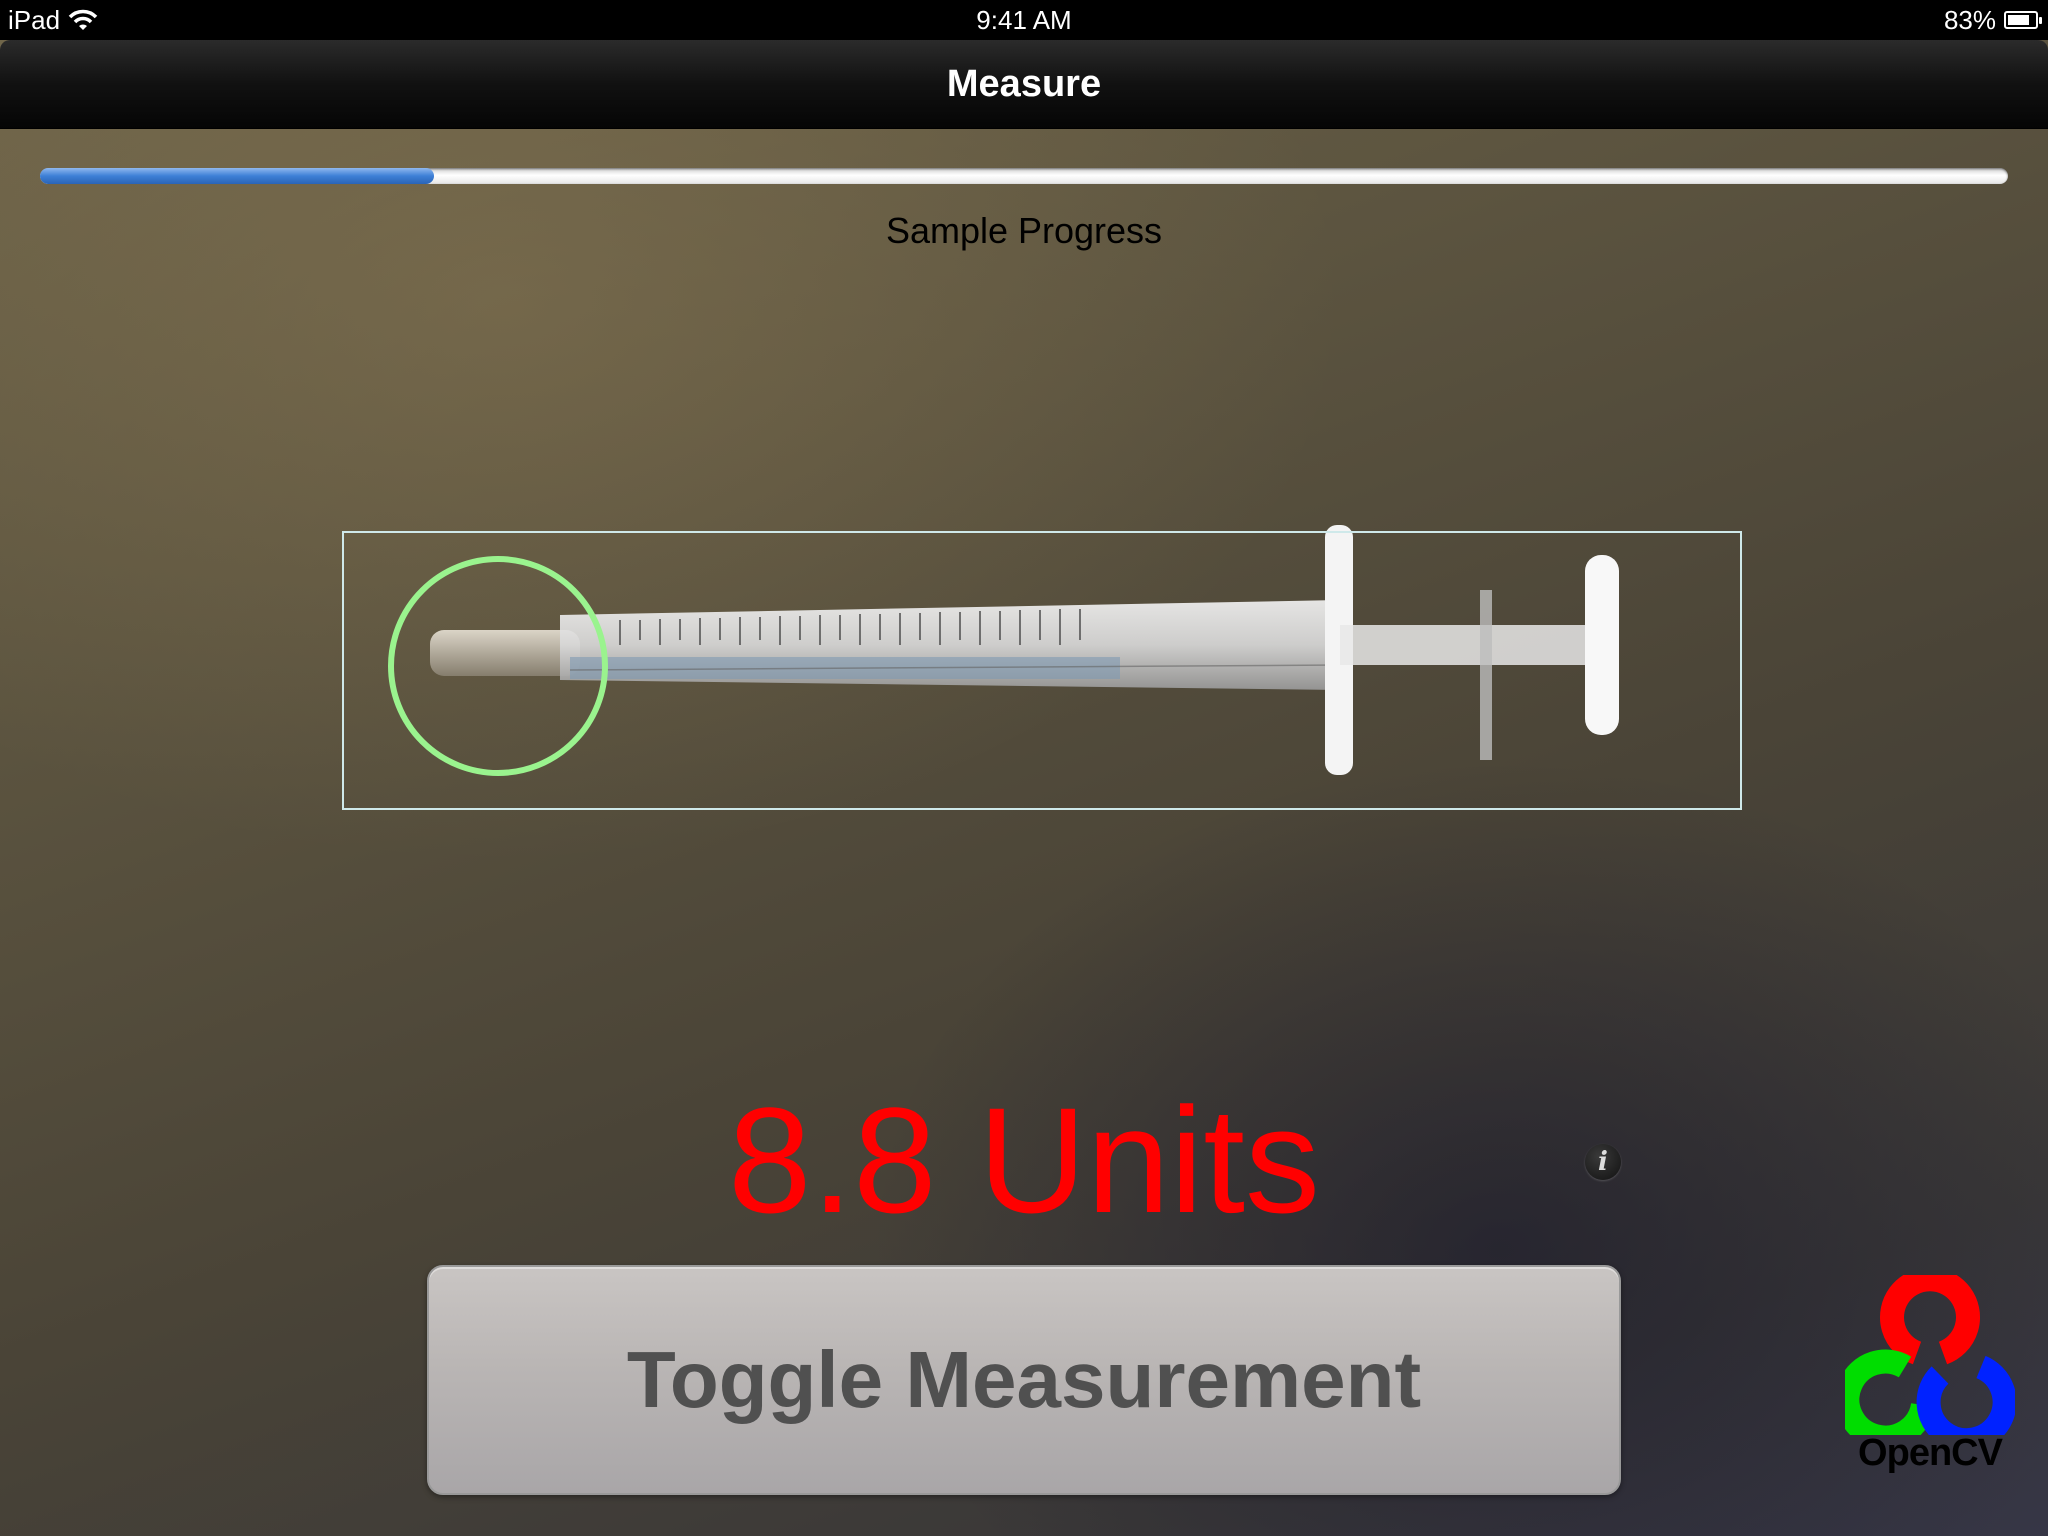 Image resolution: width=2048 pixels, height=1536 pixels. I want to click on sample-progress-fill, so click(237, 176).